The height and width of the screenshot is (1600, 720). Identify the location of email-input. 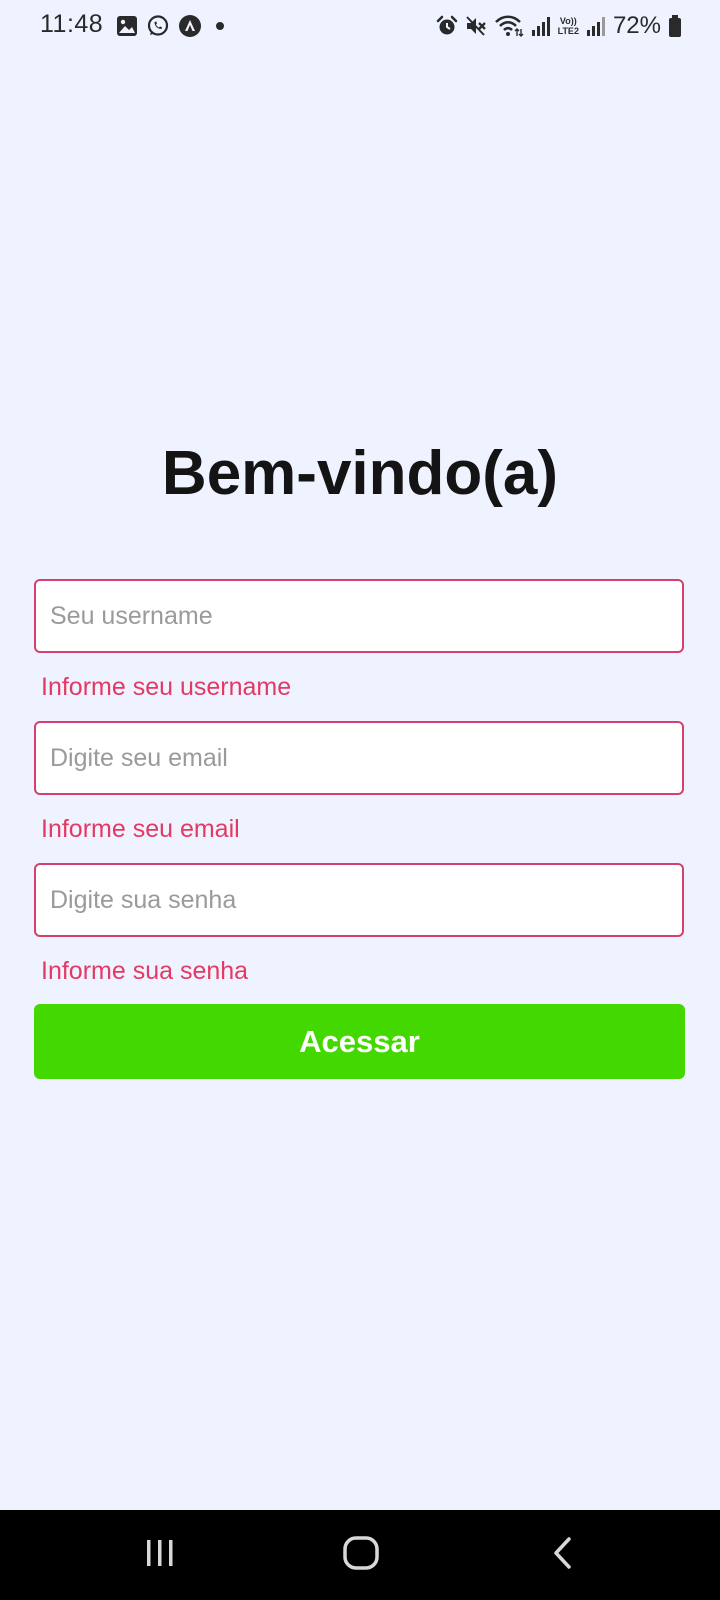
(359, 758).